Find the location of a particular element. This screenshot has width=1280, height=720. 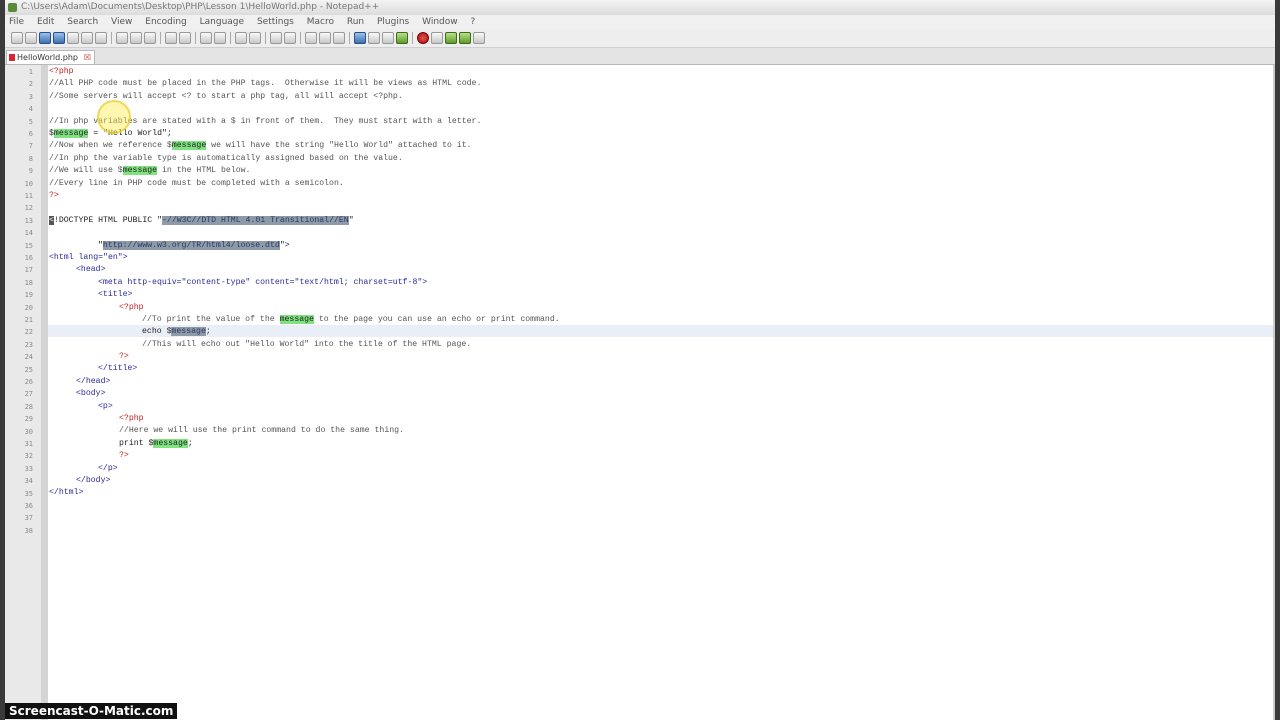

line-number: 35 is located at coordinates (28, 494).